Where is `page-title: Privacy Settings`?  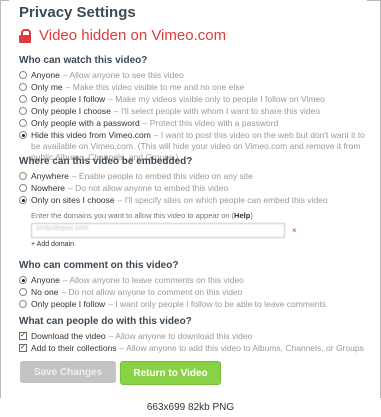 page-title: Privacy Settings is located at coordinates (77, 12).